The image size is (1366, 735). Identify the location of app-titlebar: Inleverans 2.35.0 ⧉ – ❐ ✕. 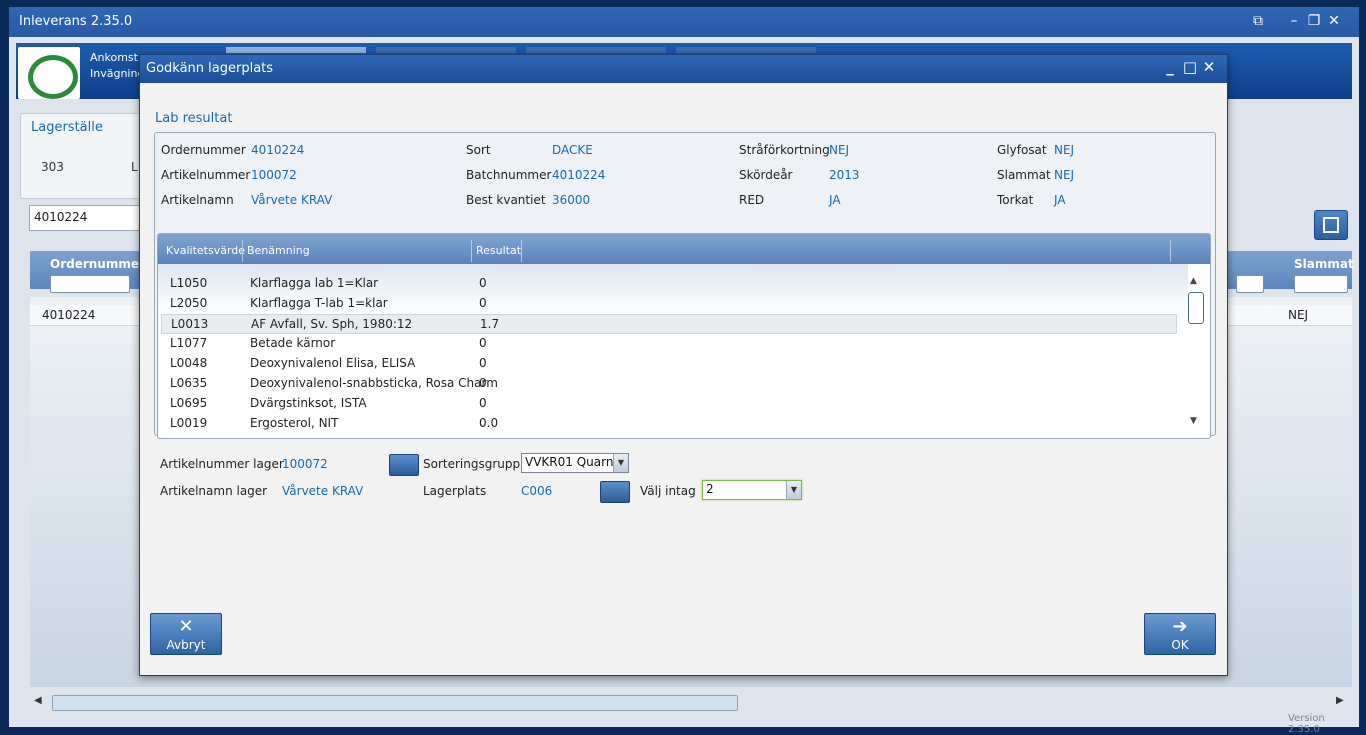
(684, 22).